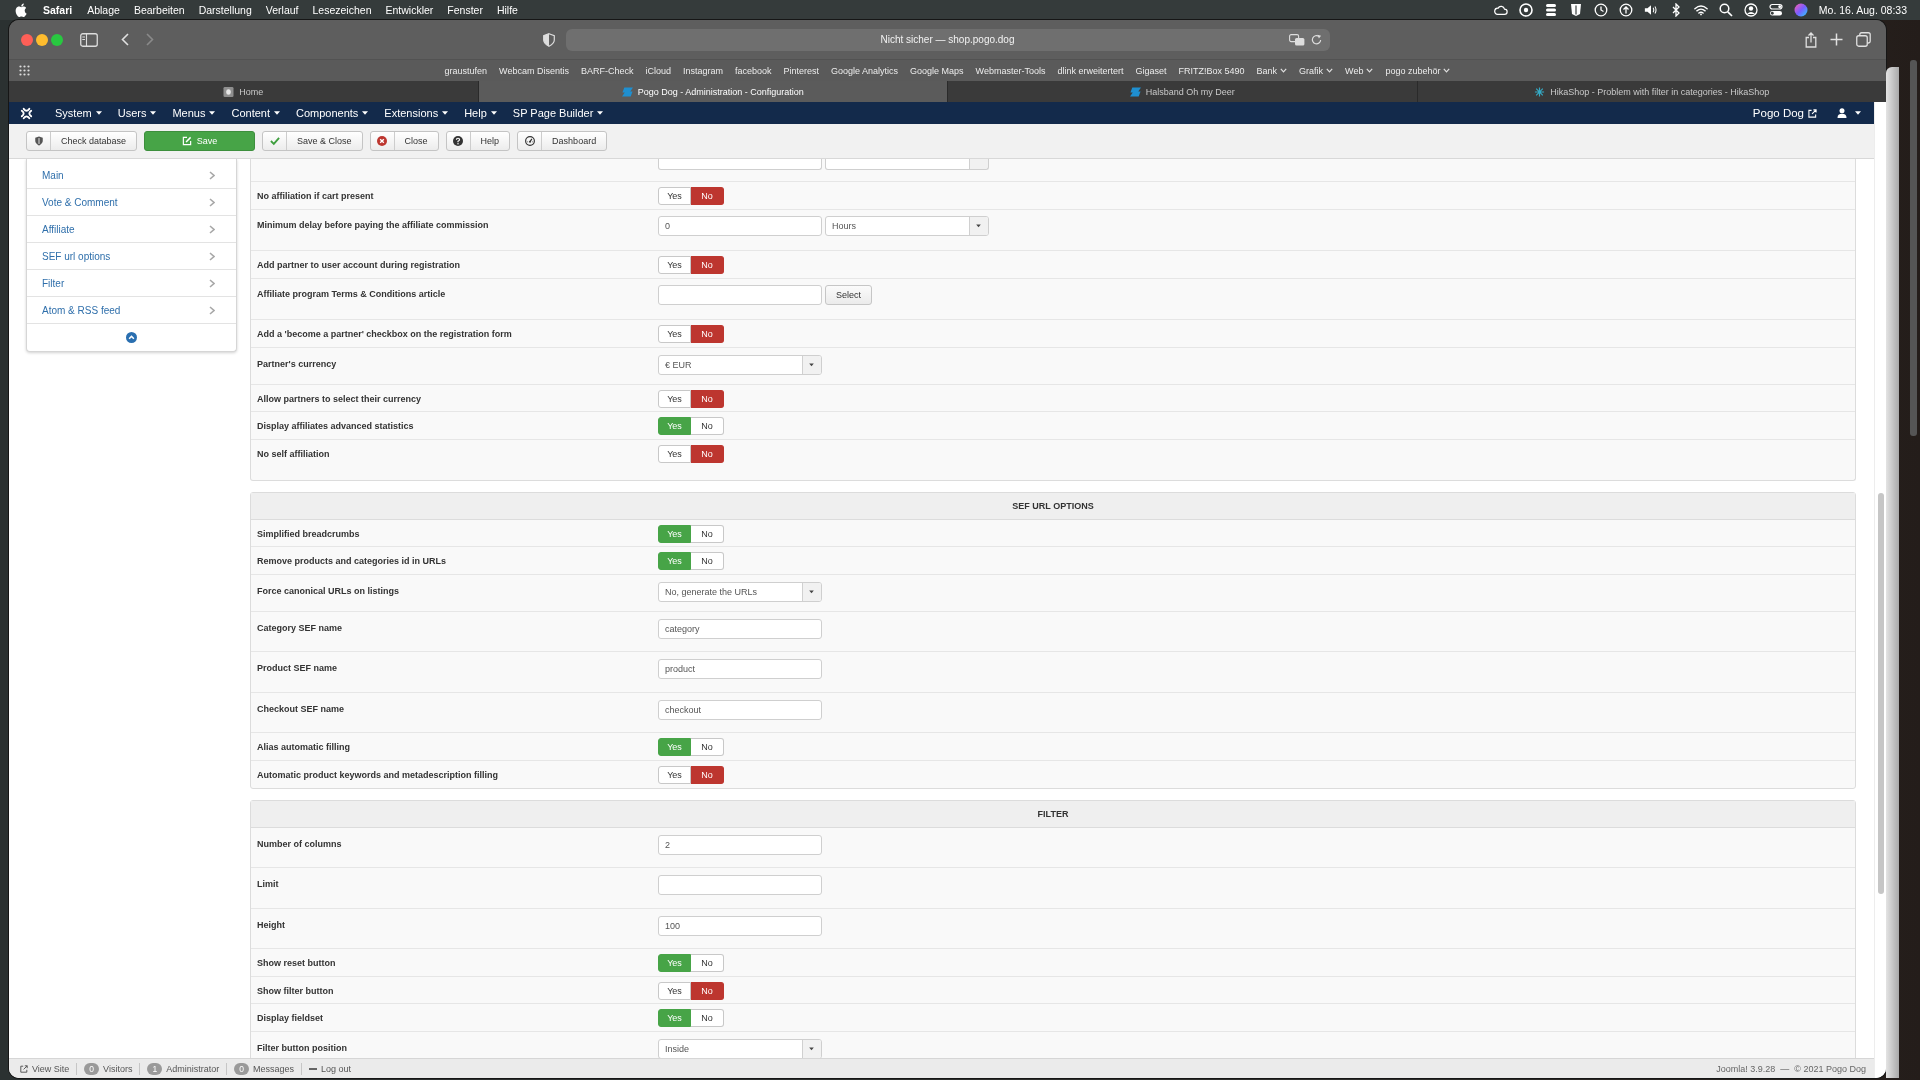 The height and width of the screenshot is (1080, 1920). I want to click on toolbar-button: Help, so click(478, 141).